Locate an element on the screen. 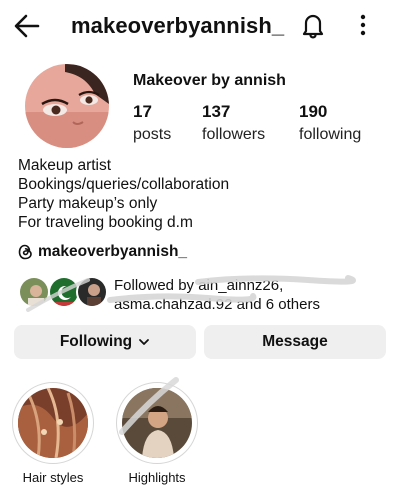  following-button: Following is located at coordinates (105, 342).